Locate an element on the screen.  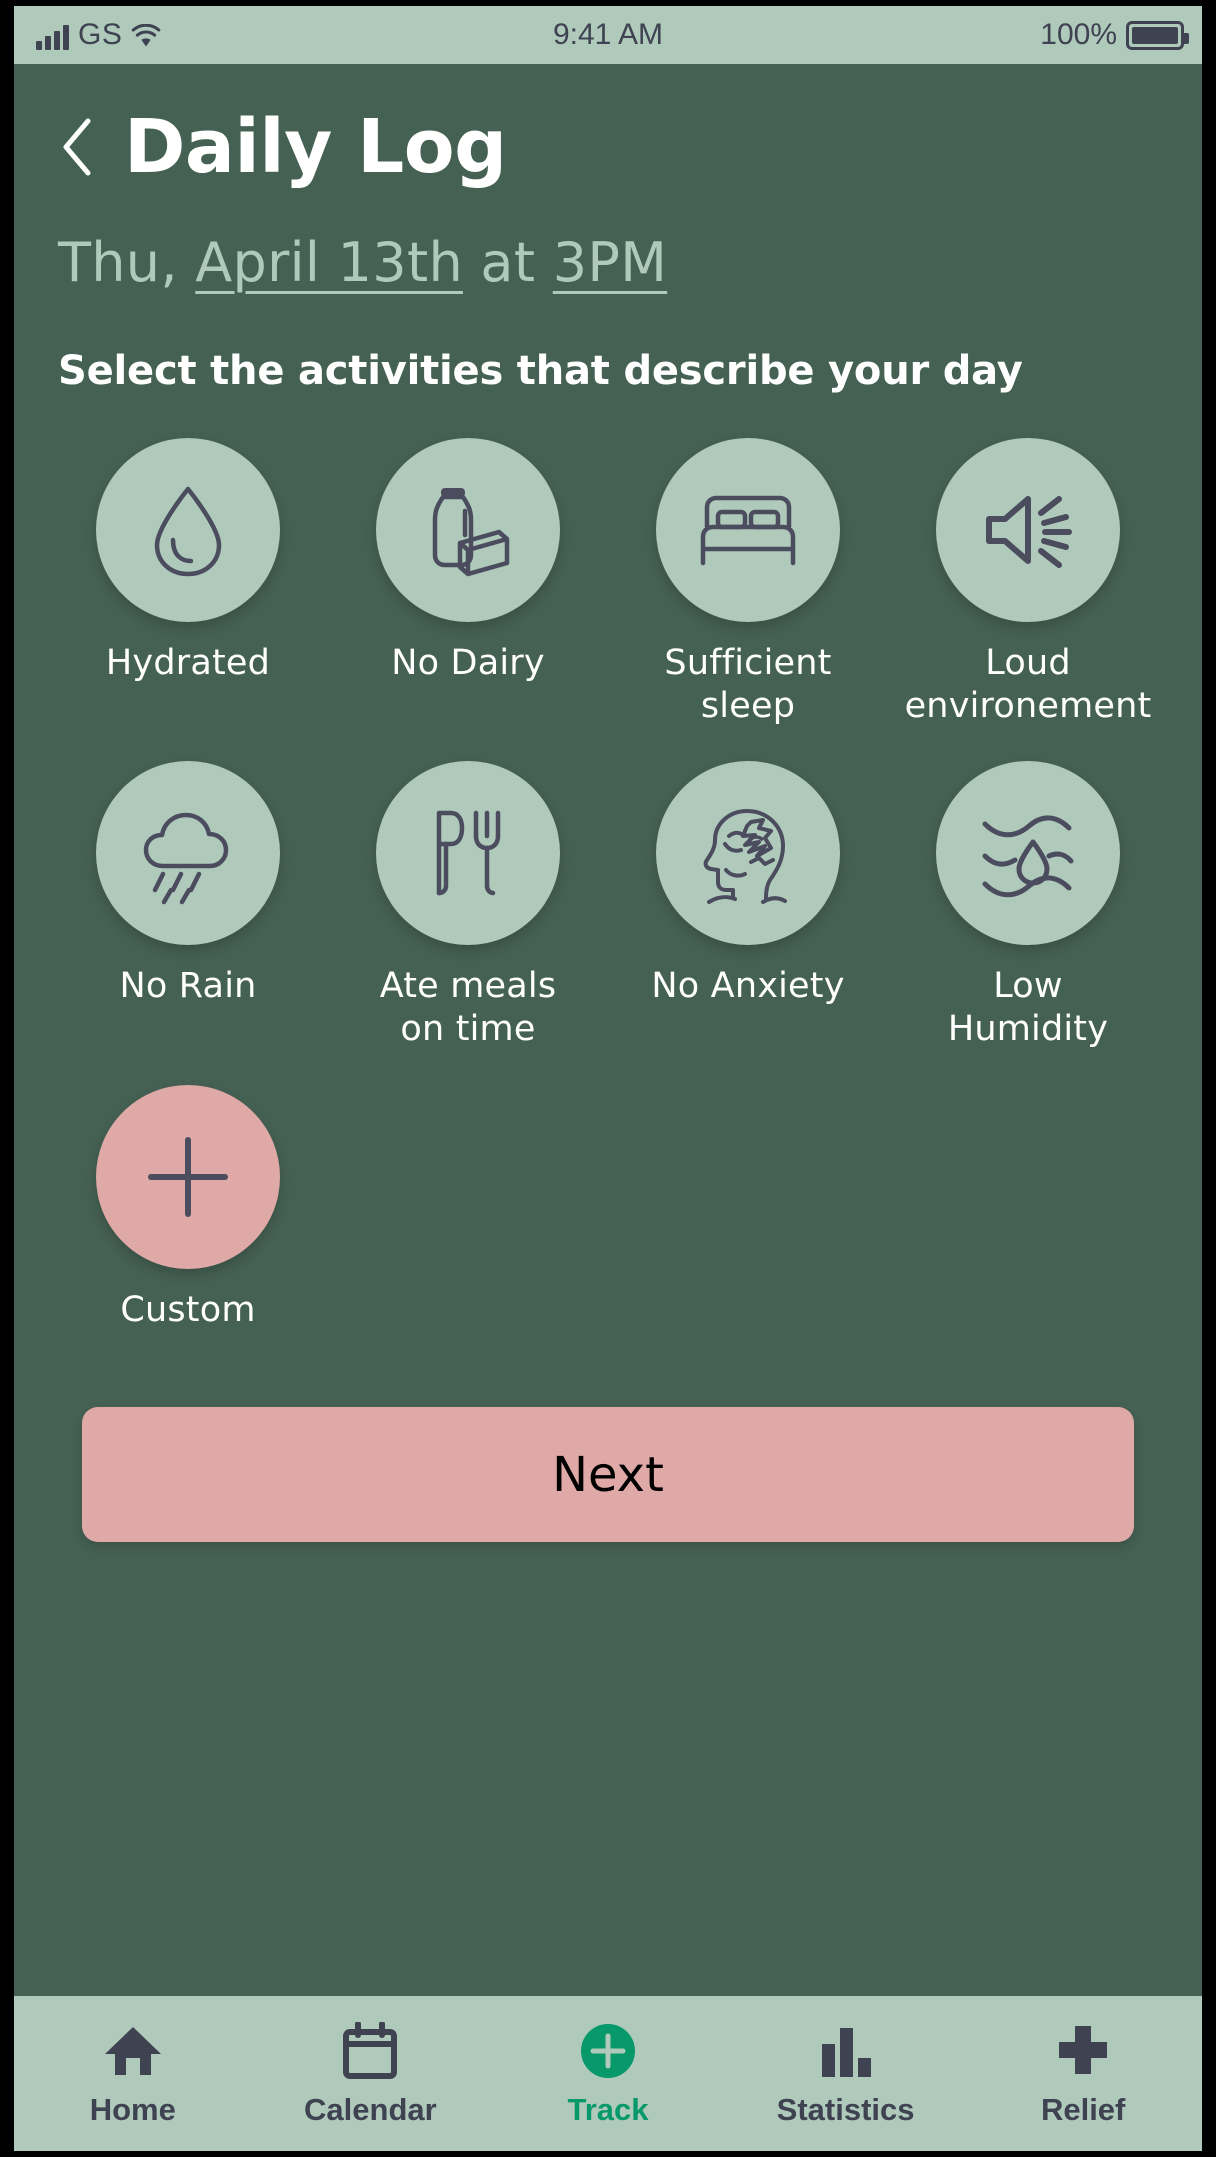
date-link: April 13th is located at coordinates (329, 262).